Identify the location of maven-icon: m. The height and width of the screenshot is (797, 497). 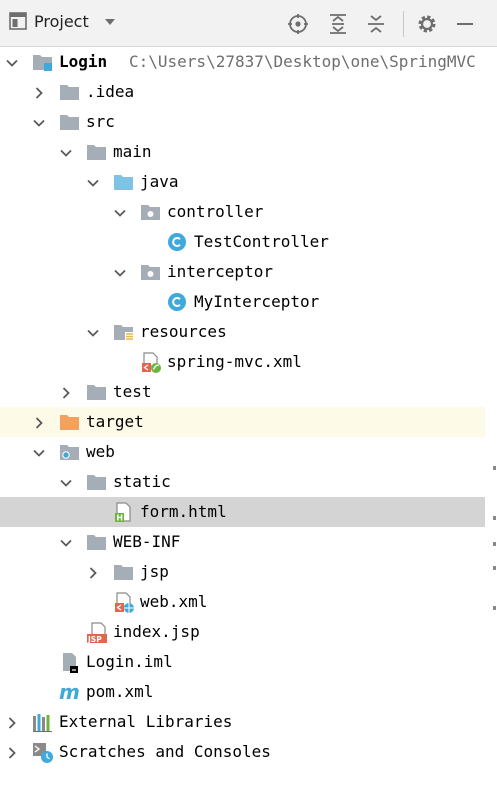
(69, 692).